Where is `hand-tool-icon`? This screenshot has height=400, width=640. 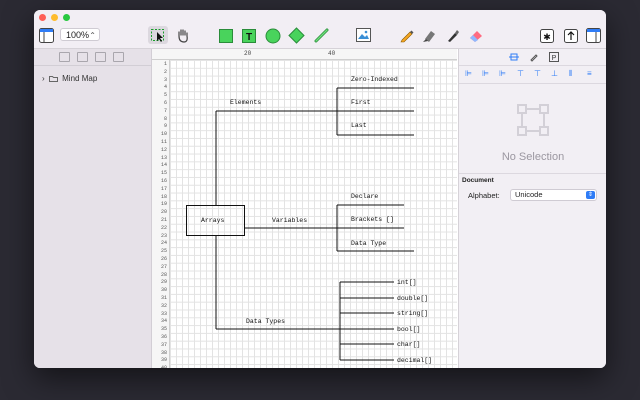 hand-tool-icon is located at coordinates (183, 38).